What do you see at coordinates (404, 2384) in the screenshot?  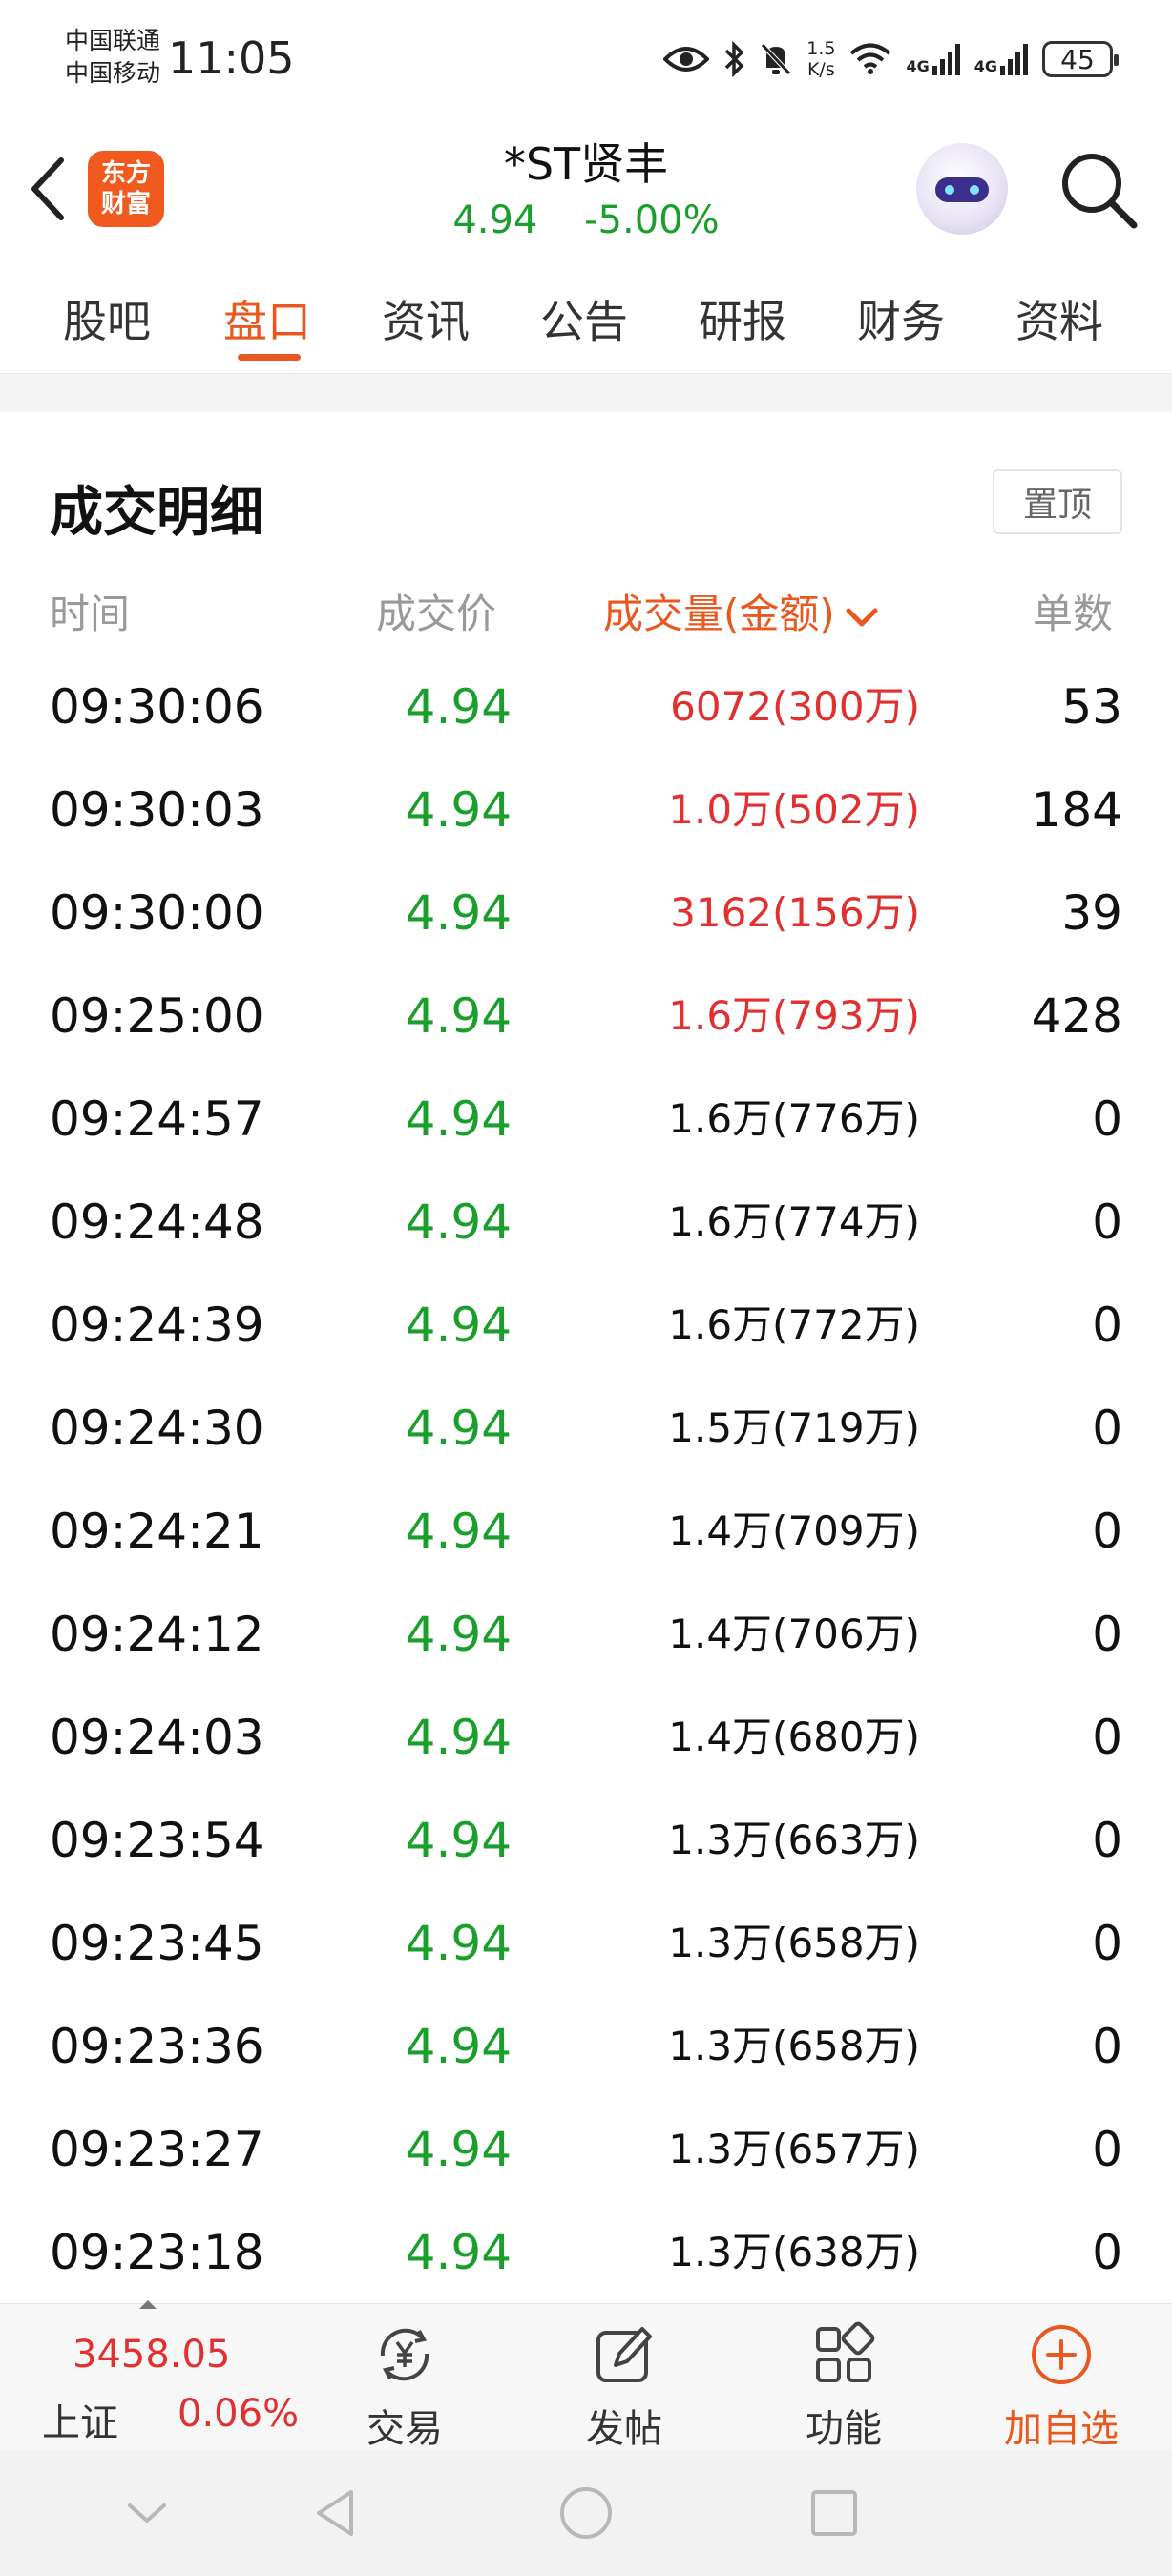 I see `nav-trade-button: 交易` at bounding box center [404, 2384].